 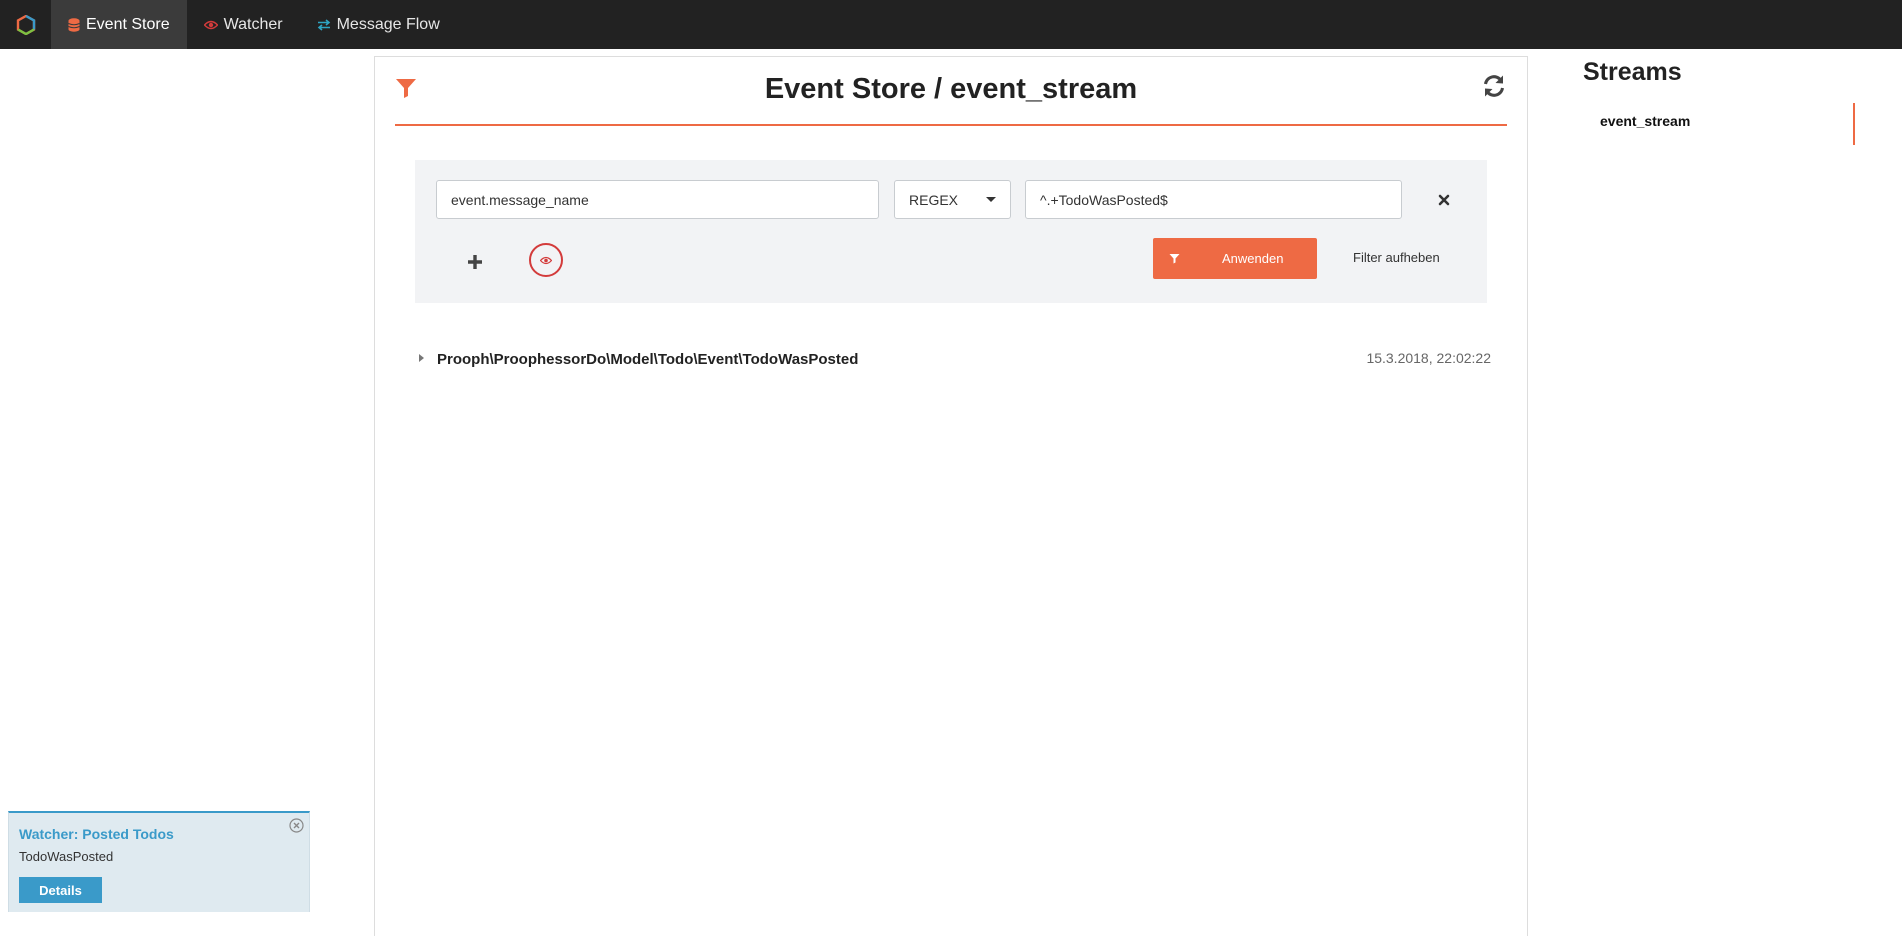 What do you see at coordinates (1645, 121) in the screenshot?
I see `stream-label: event_stream` at bounding box center [1645, 121].